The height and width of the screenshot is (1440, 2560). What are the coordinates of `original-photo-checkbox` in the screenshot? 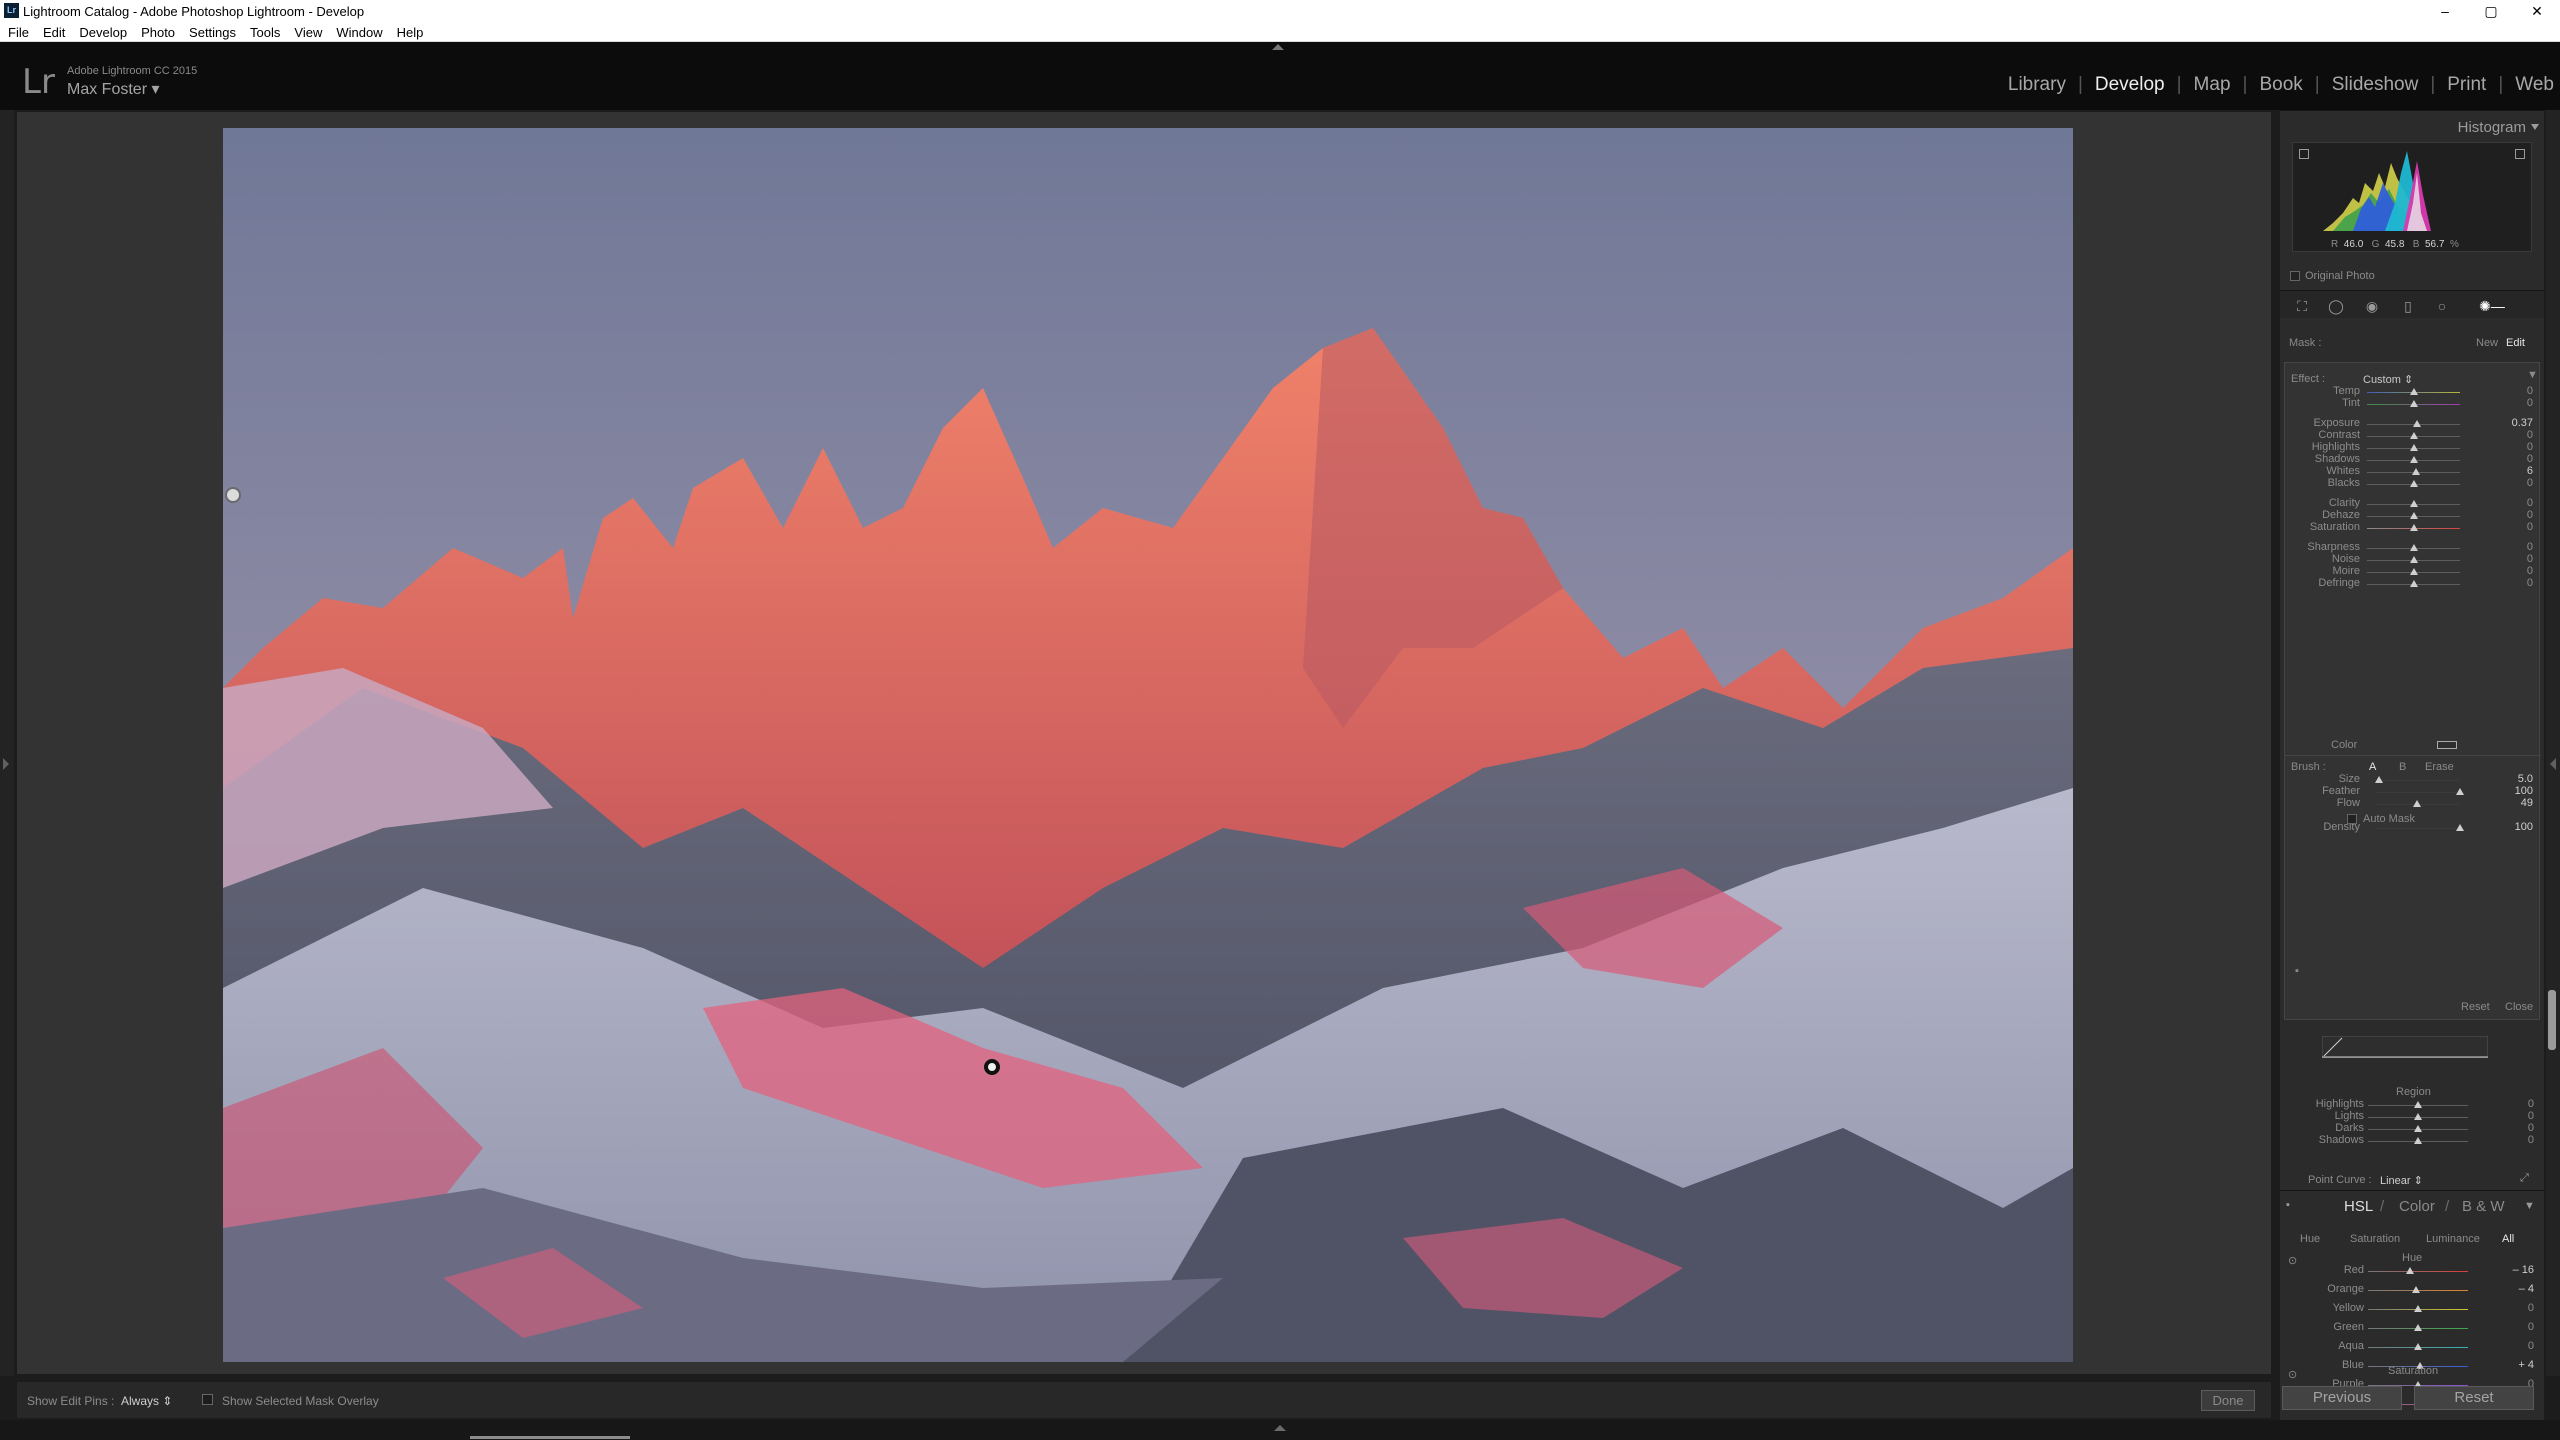 It's located at (2295, 276).